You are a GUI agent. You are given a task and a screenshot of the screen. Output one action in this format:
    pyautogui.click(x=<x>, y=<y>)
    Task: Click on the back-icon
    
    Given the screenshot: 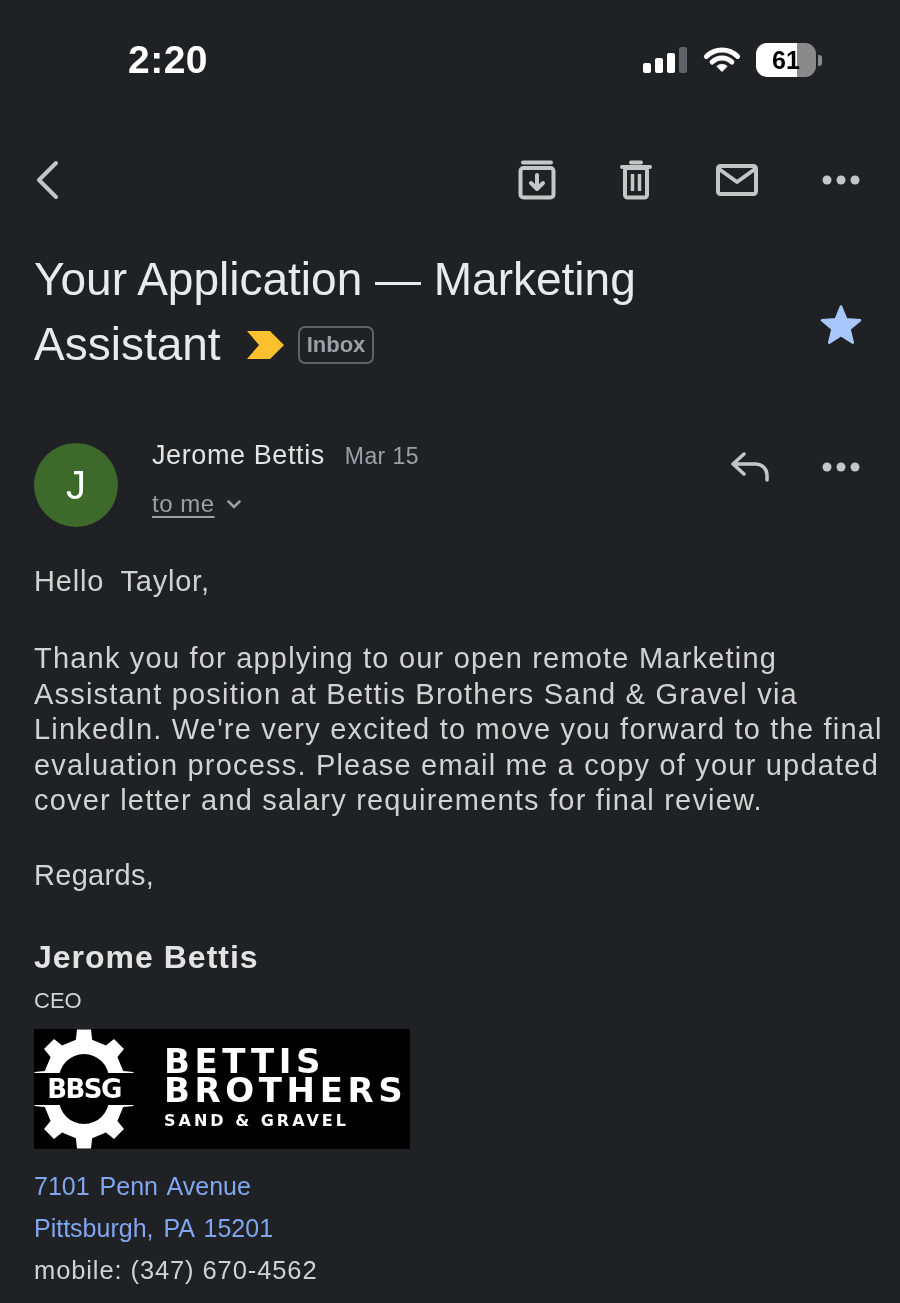 What is the action you would take?
    pyautogui.click(x=47, y=180)
    